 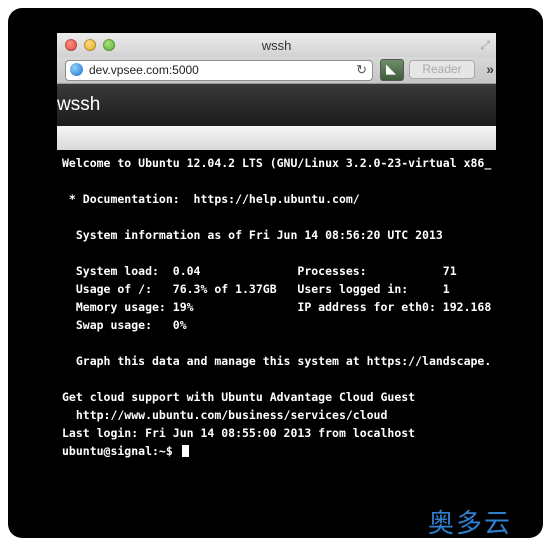 What do you see at coordinates (279, 451) in the screenshot?
I see `terminal-prompt-line: ubuntu@signal:~$` at bounding box center [279, 451].